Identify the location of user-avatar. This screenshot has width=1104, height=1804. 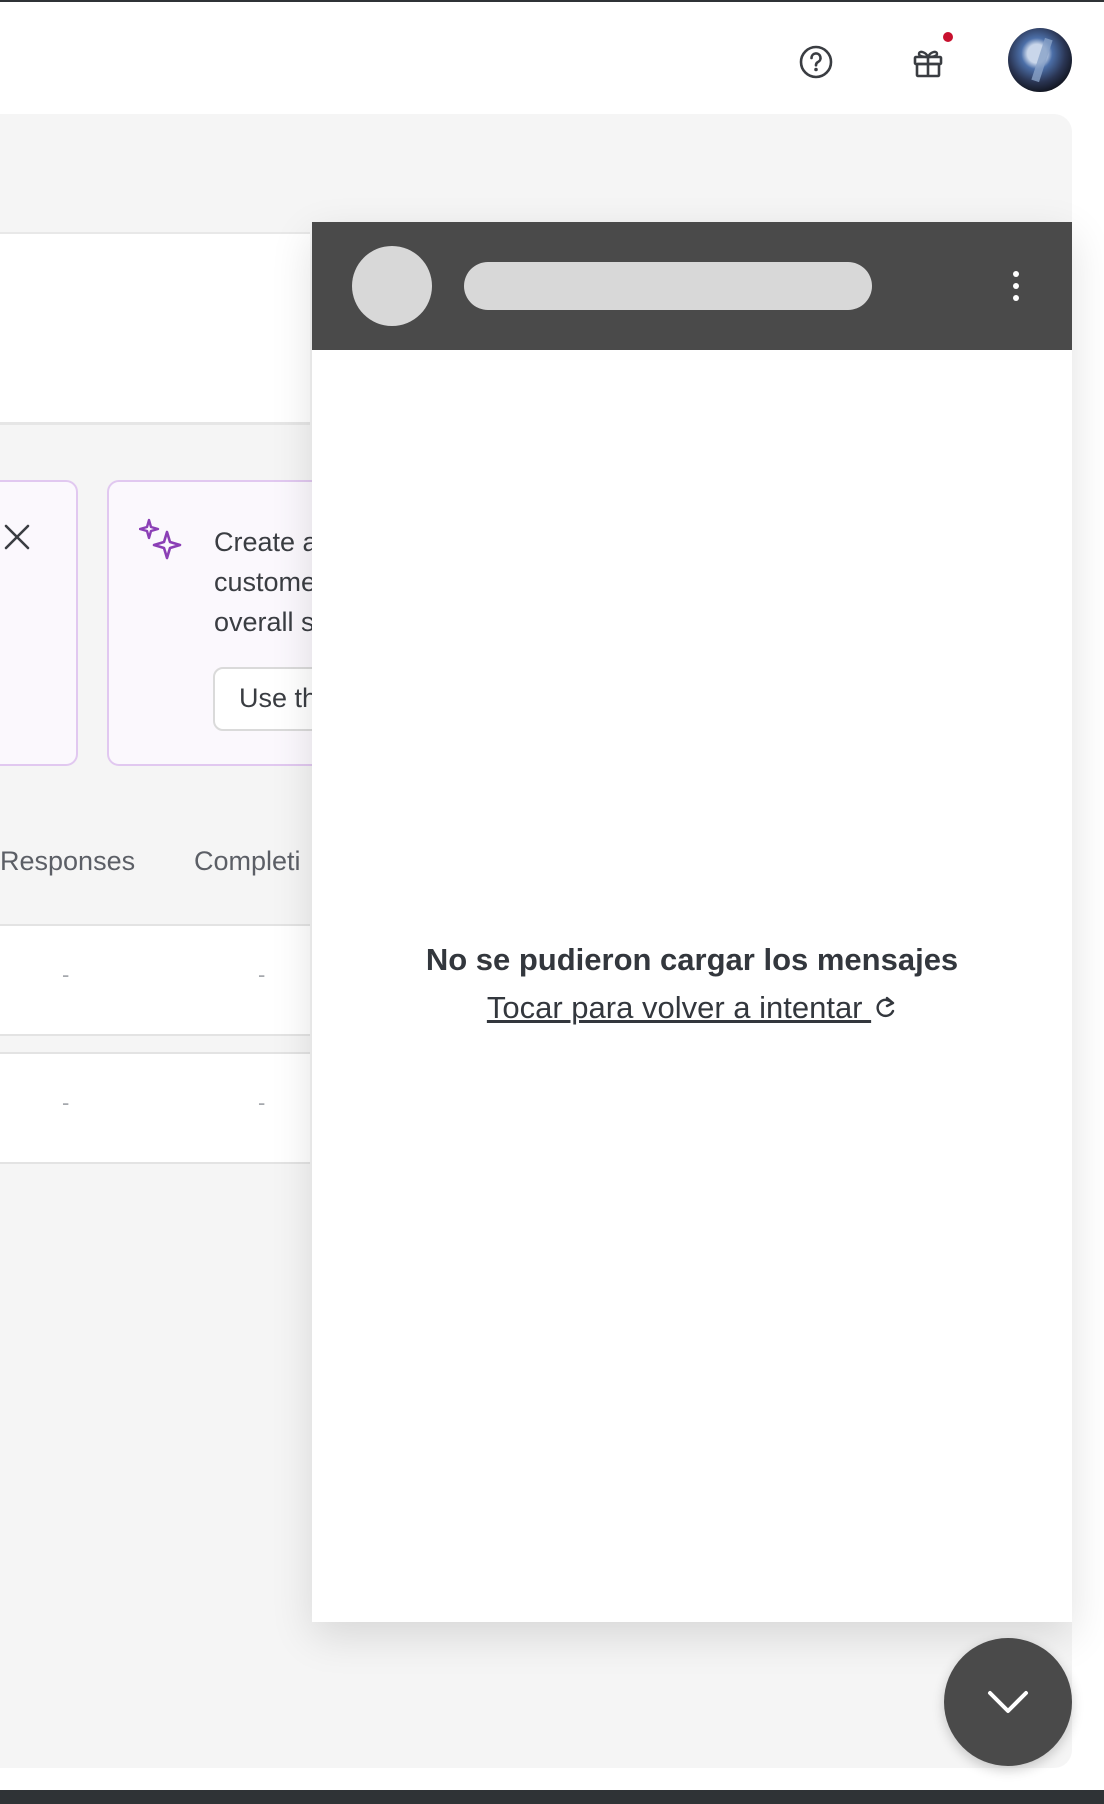
(1040, 60).